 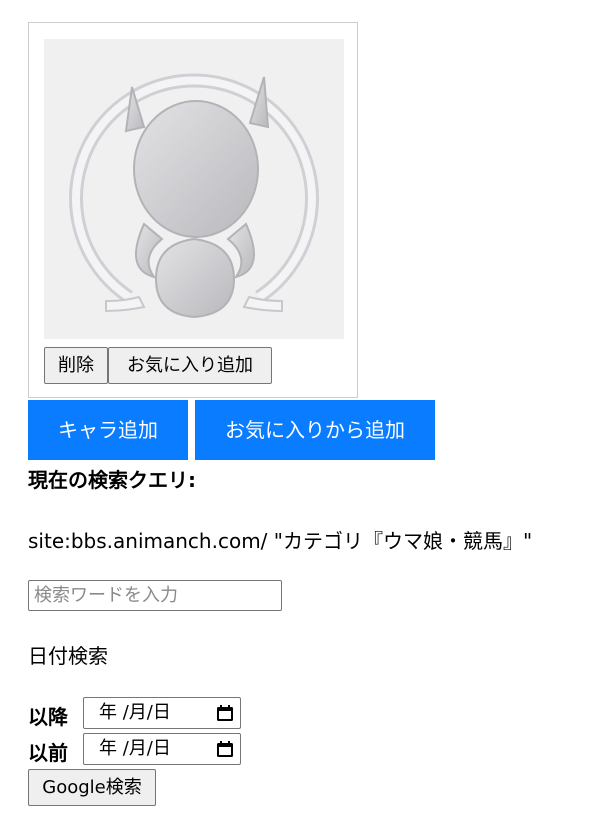 I want to click on add-favorite-button: お気に入り追加, so click(x=190, y=365).